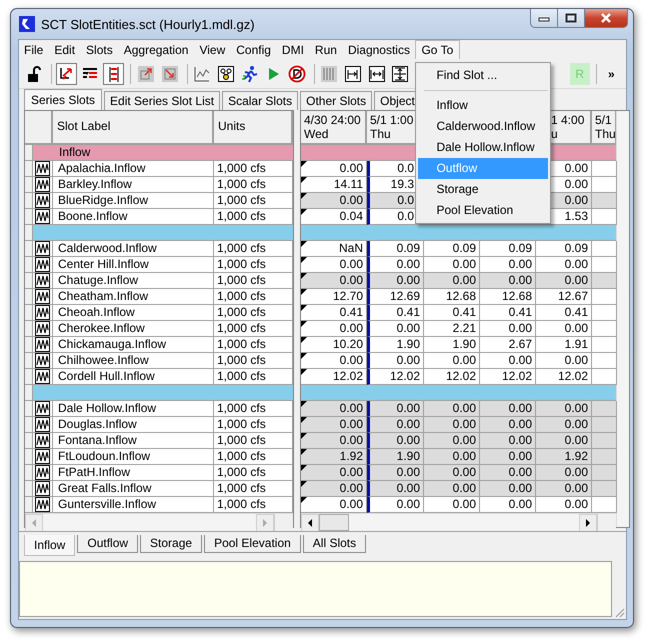 The image size is (648, 643). What do you see at coordinates (99, 50) in the screenshot?
I see `menu-item: Slots` at bounding box center [99, 50].